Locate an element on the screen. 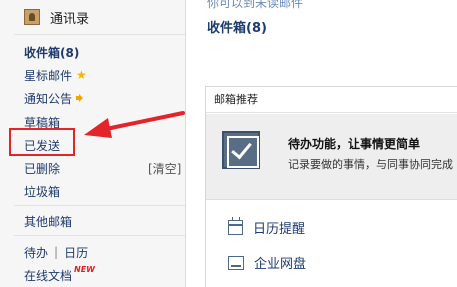 This screenshot has width=457, height=287. speaker-icon is located at coordinates (81, 98).